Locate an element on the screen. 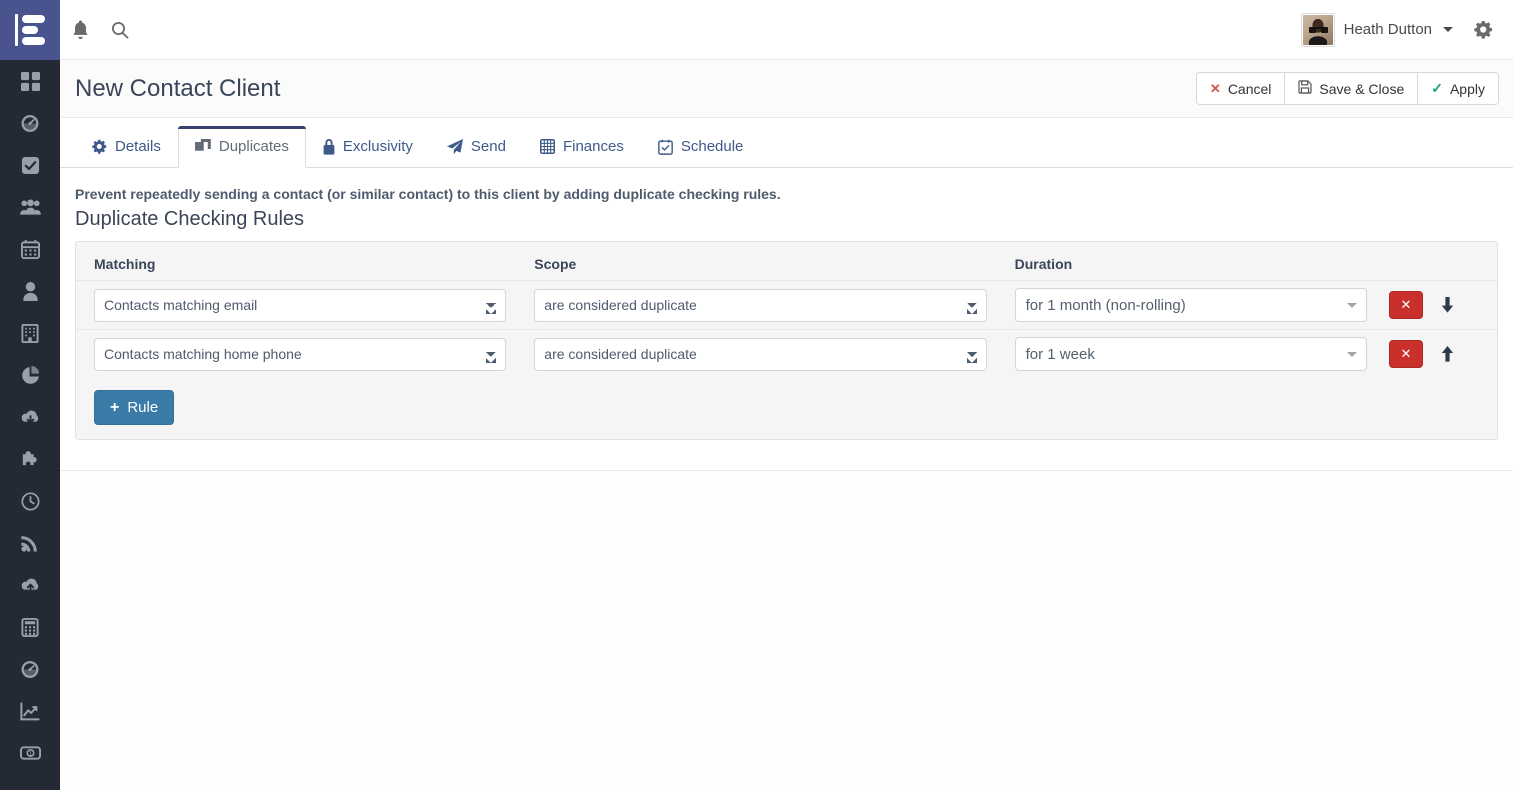 The width and height of the screenshot is (1513, 790). sidebar-item-history is located at coordinates (30, 501).